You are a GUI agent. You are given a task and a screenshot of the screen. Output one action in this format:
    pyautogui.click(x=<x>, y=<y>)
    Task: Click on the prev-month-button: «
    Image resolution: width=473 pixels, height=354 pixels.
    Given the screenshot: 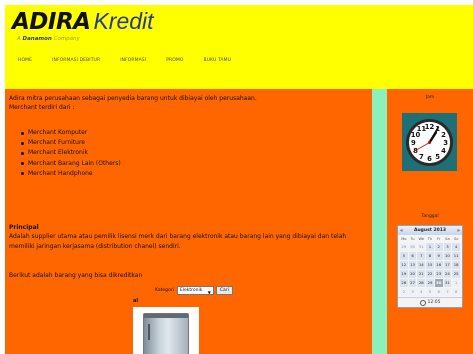 What is the action you would take?
    pyautogui.click(x=401, y=231)
    